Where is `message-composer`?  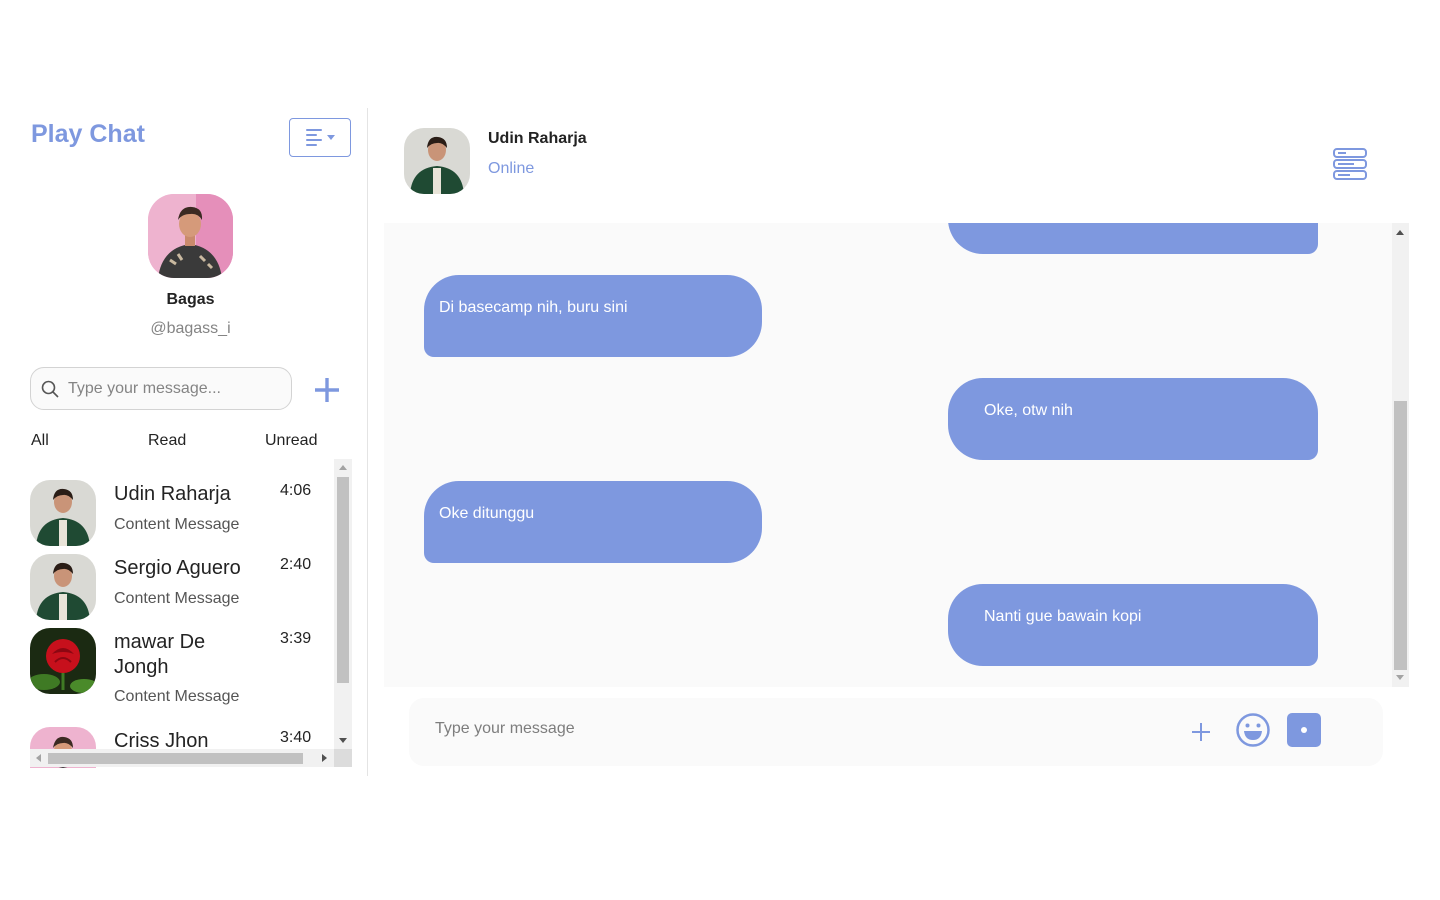
message-composer is located at coordinates (896, 732).